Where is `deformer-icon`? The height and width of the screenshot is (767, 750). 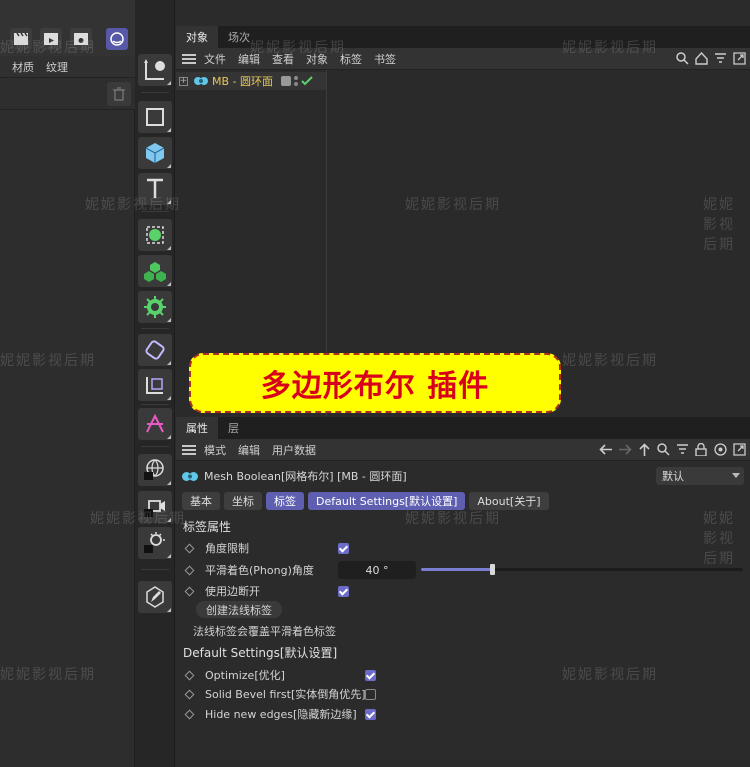 deformer-icon is located at coordinates (155, 350).